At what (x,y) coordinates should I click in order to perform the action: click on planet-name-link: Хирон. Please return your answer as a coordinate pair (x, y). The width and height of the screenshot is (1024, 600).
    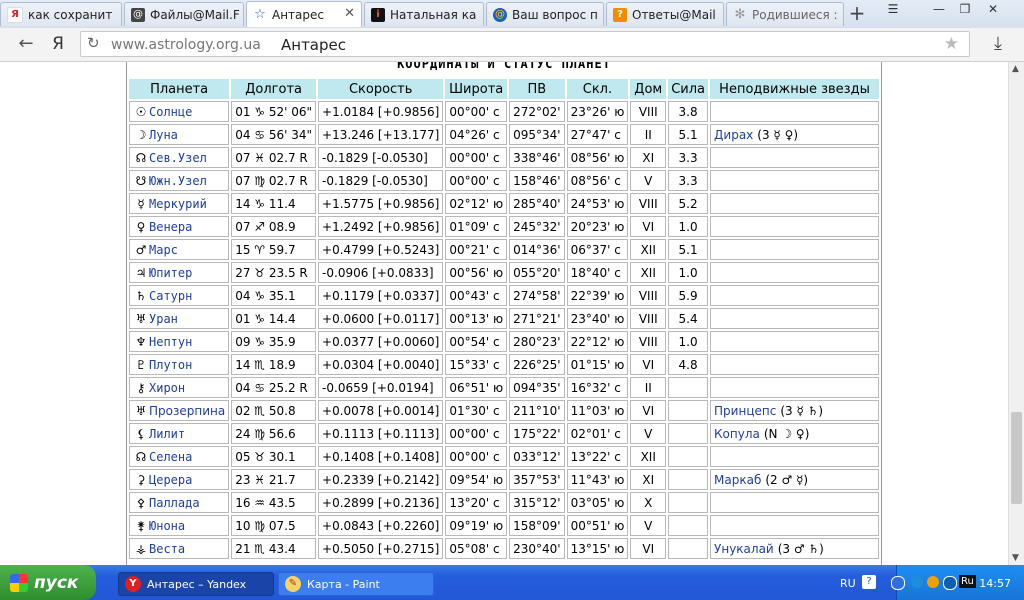
    Looking at the image, I should click on (167, 388).